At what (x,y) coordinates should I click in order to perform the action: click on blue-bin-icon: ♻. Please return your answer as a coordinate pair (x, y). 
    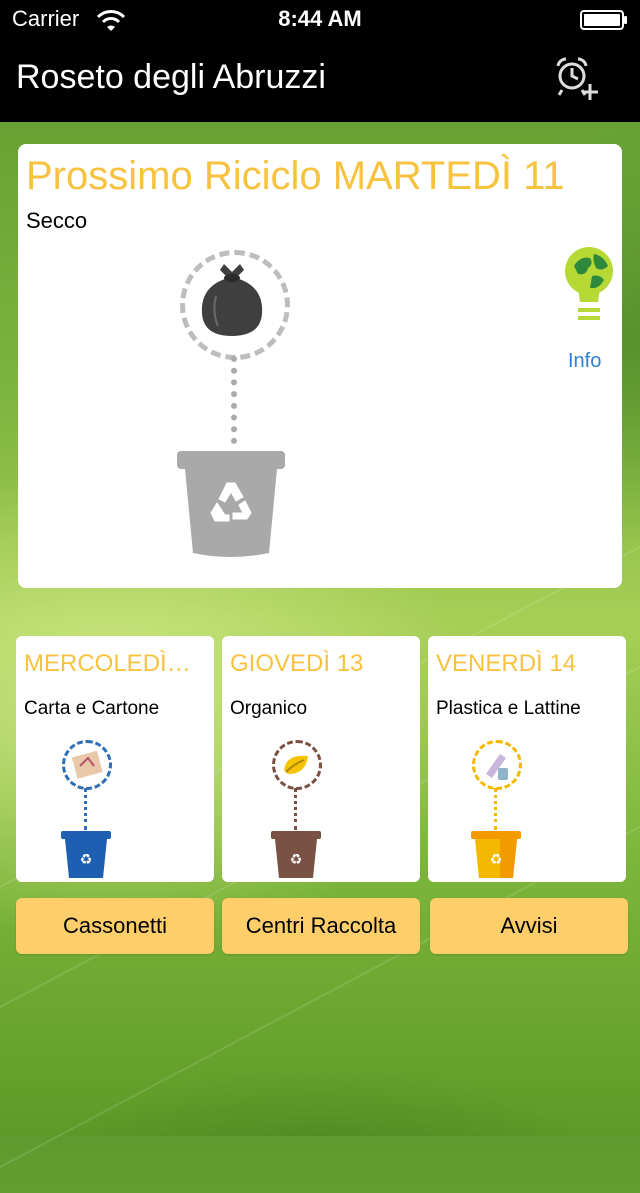
    Looking at the image, I should click on (86, 854).